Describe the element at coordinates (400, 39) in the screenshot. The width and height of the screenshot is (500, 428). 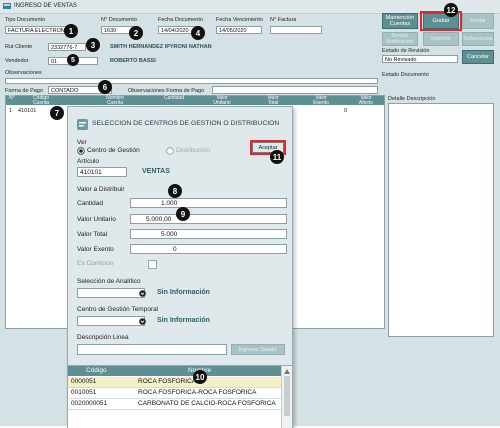
I see `doctos-notificacion-button: Doctos Notificación` at that location.